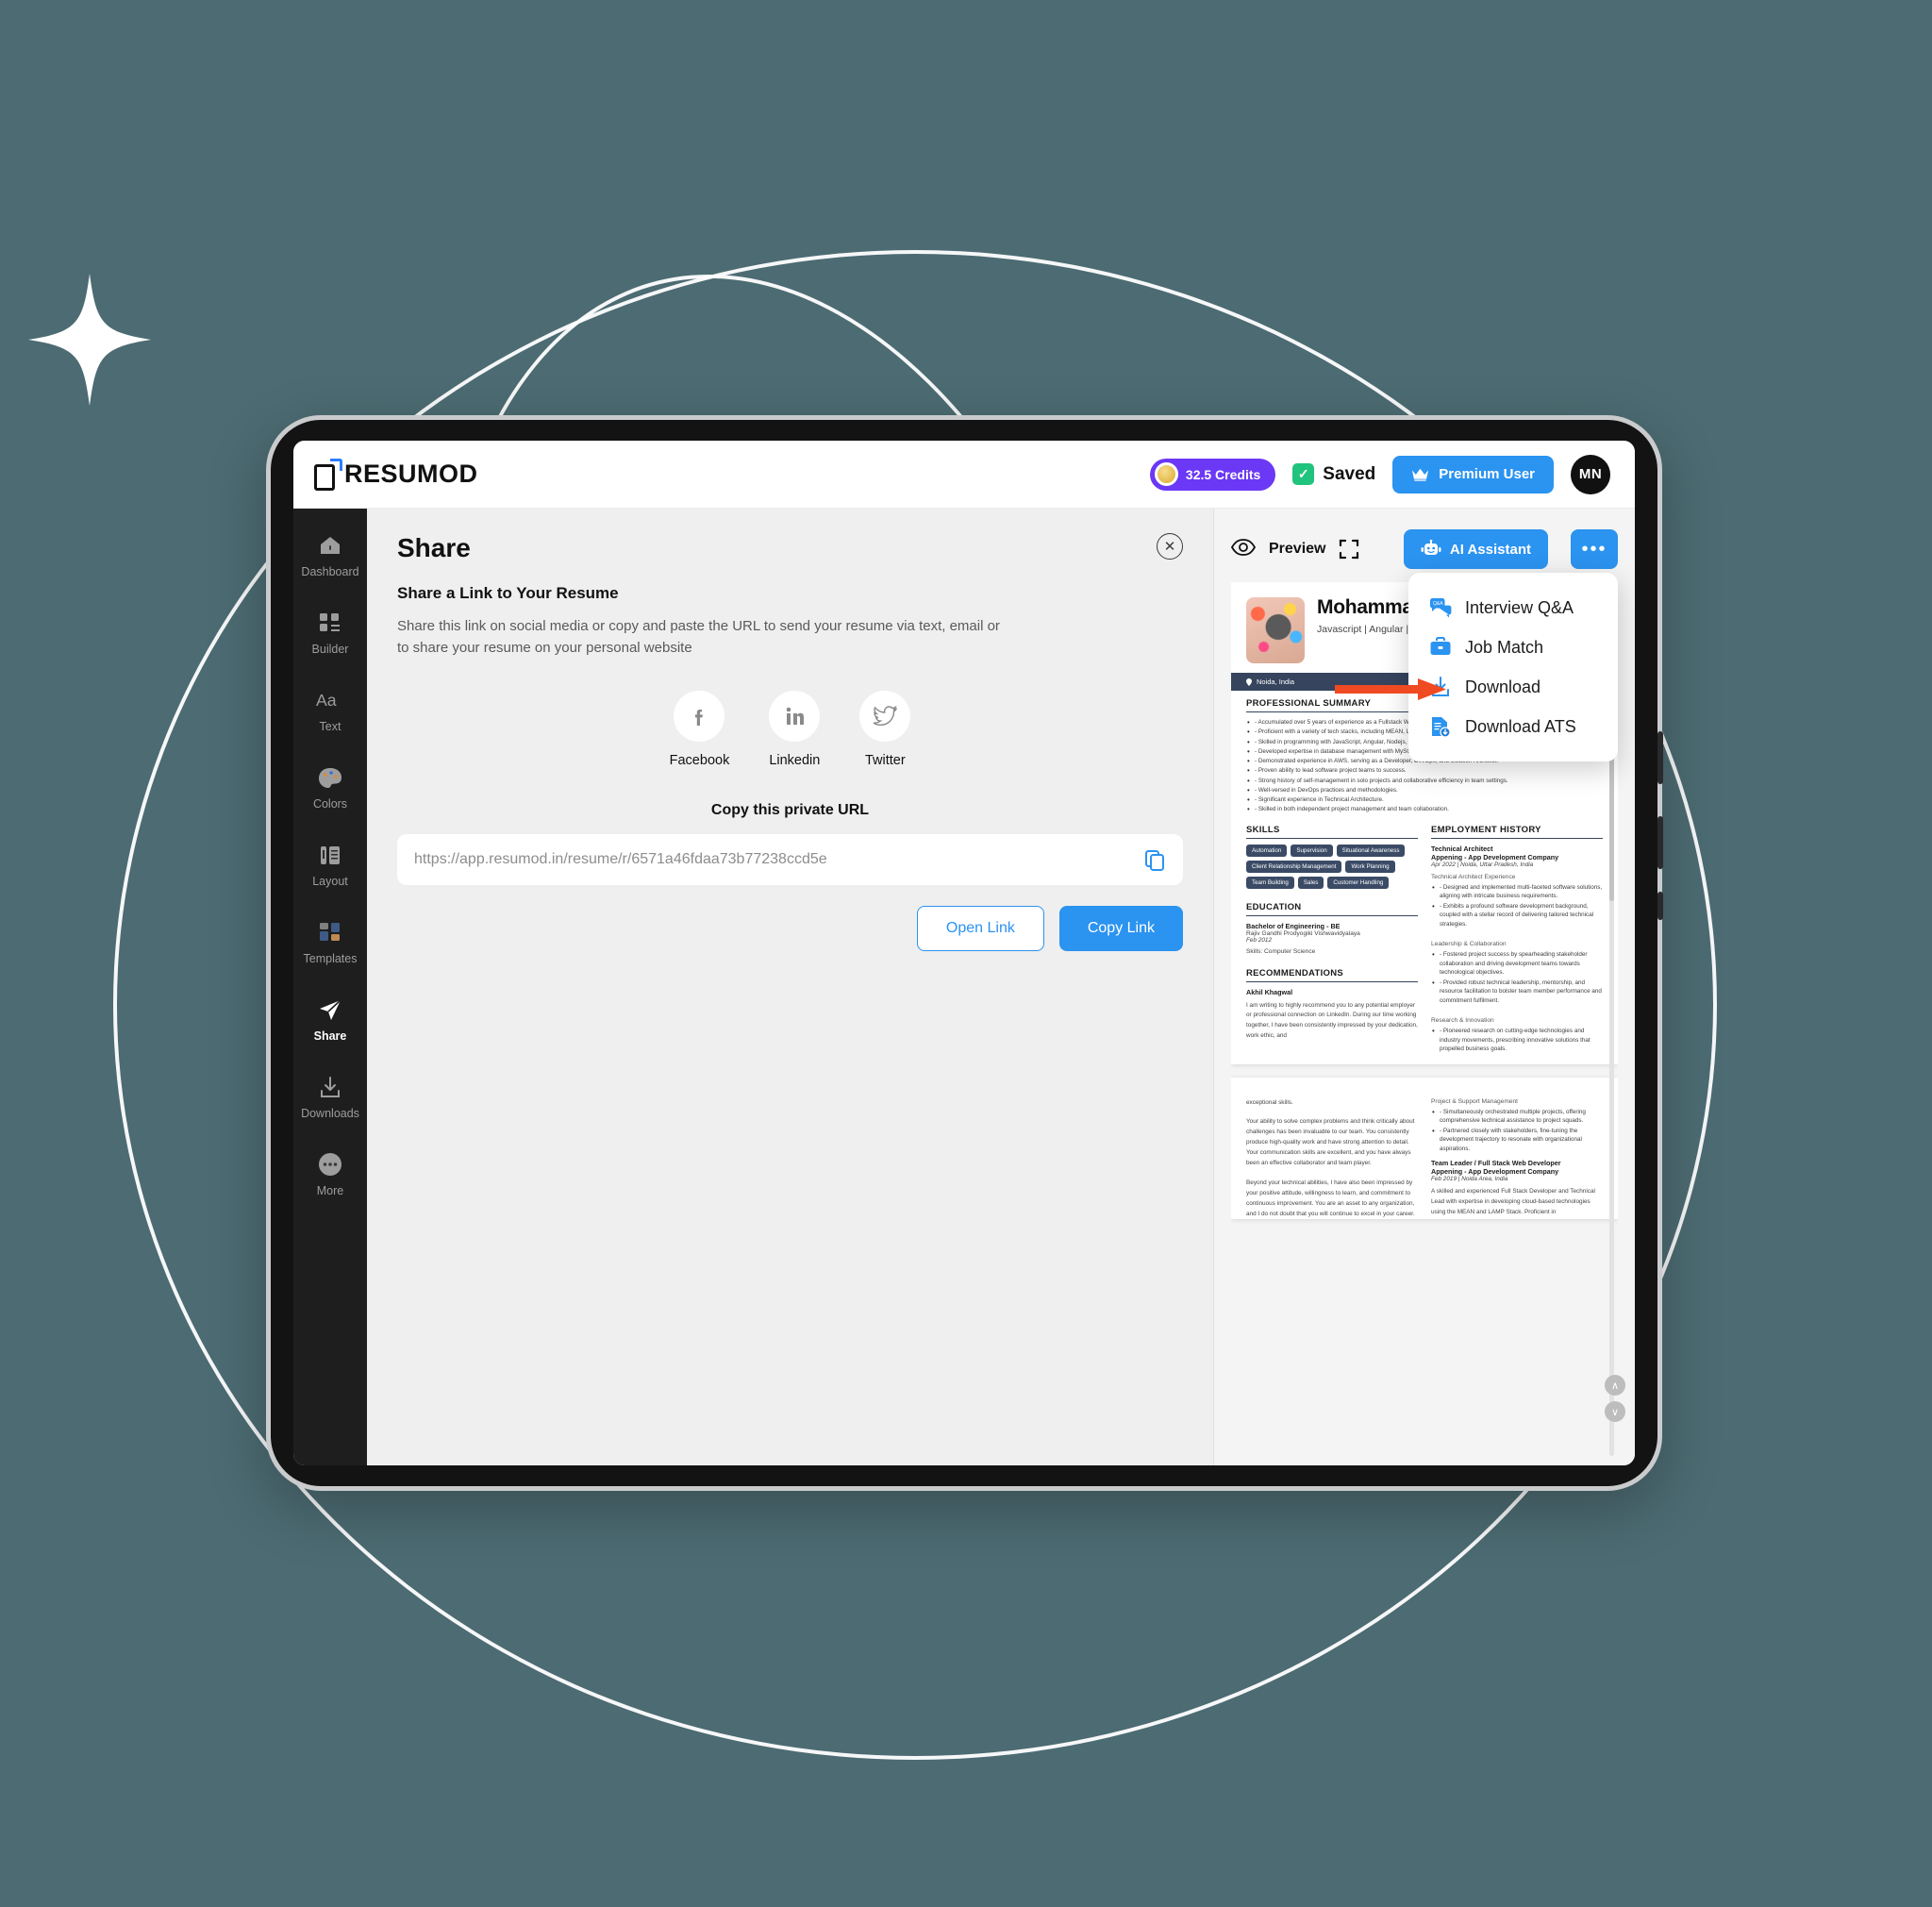 This screenshot has width=1932, height=1907. What do you see at coordinates (1520, 726) in the screenshot?
I see `menu-label: Download ATS` at bounding box center [1520, 726].